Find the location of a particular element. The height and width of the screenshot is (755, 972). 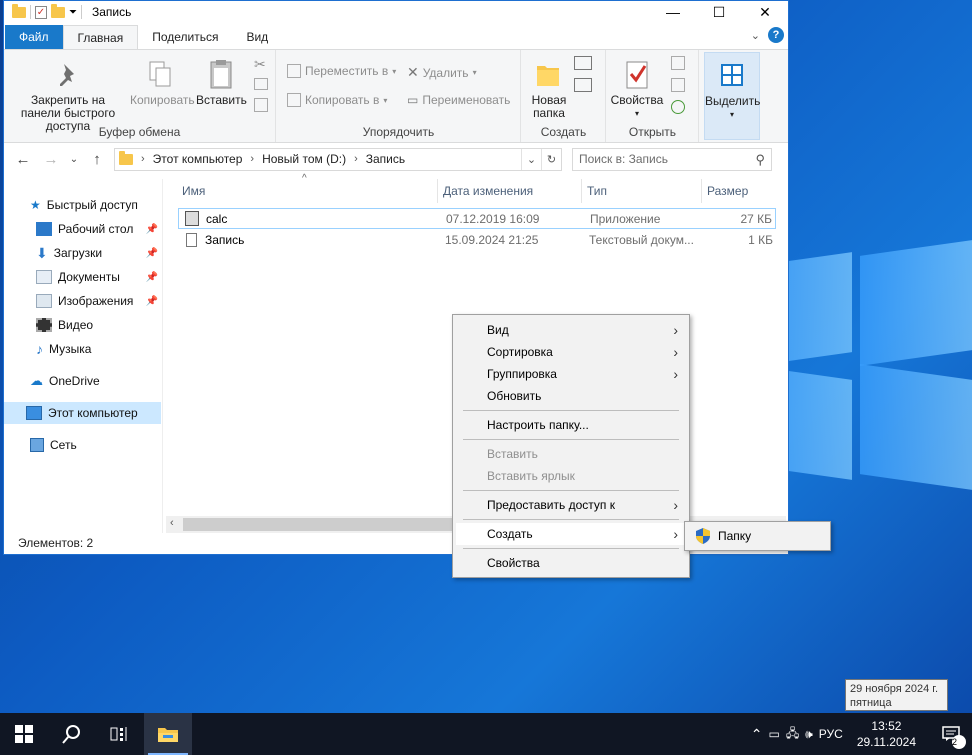

submenu-item-folder: Папку is located at coordinates (757, 536).